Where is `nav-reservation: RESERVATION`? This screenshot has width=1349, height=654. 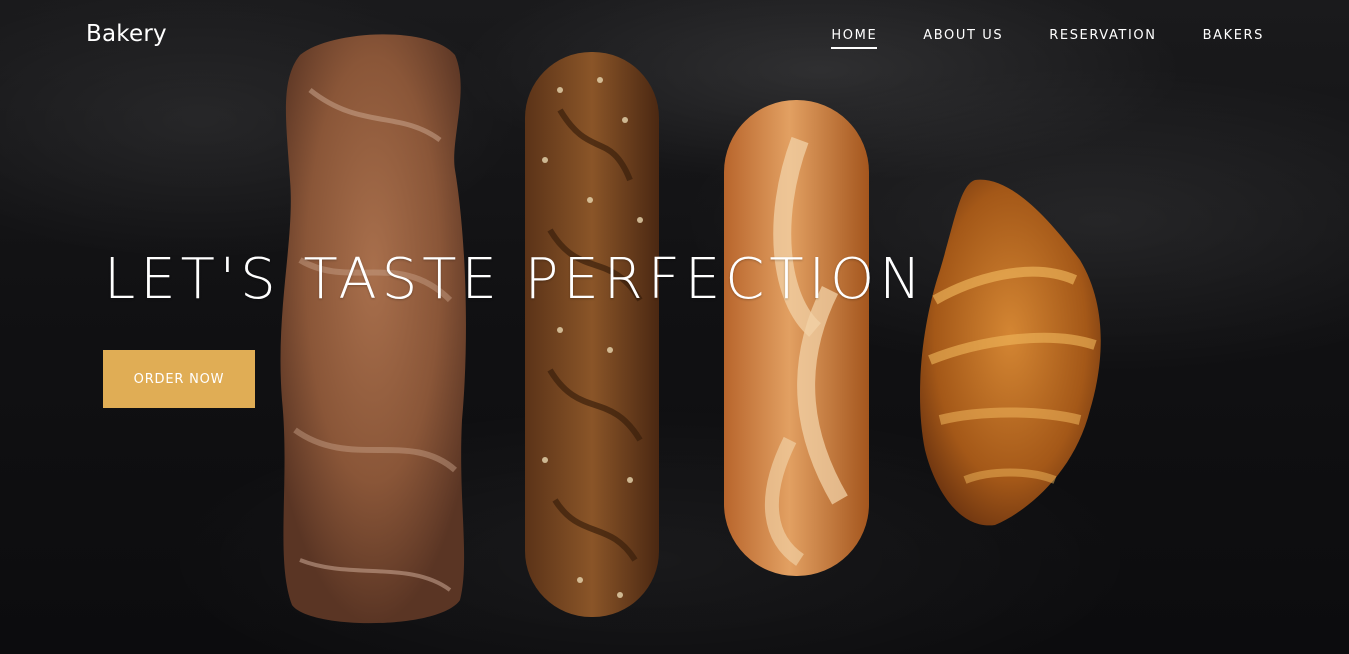
nav-reservation: RESERVATION is located at coordinates (1102, 37).